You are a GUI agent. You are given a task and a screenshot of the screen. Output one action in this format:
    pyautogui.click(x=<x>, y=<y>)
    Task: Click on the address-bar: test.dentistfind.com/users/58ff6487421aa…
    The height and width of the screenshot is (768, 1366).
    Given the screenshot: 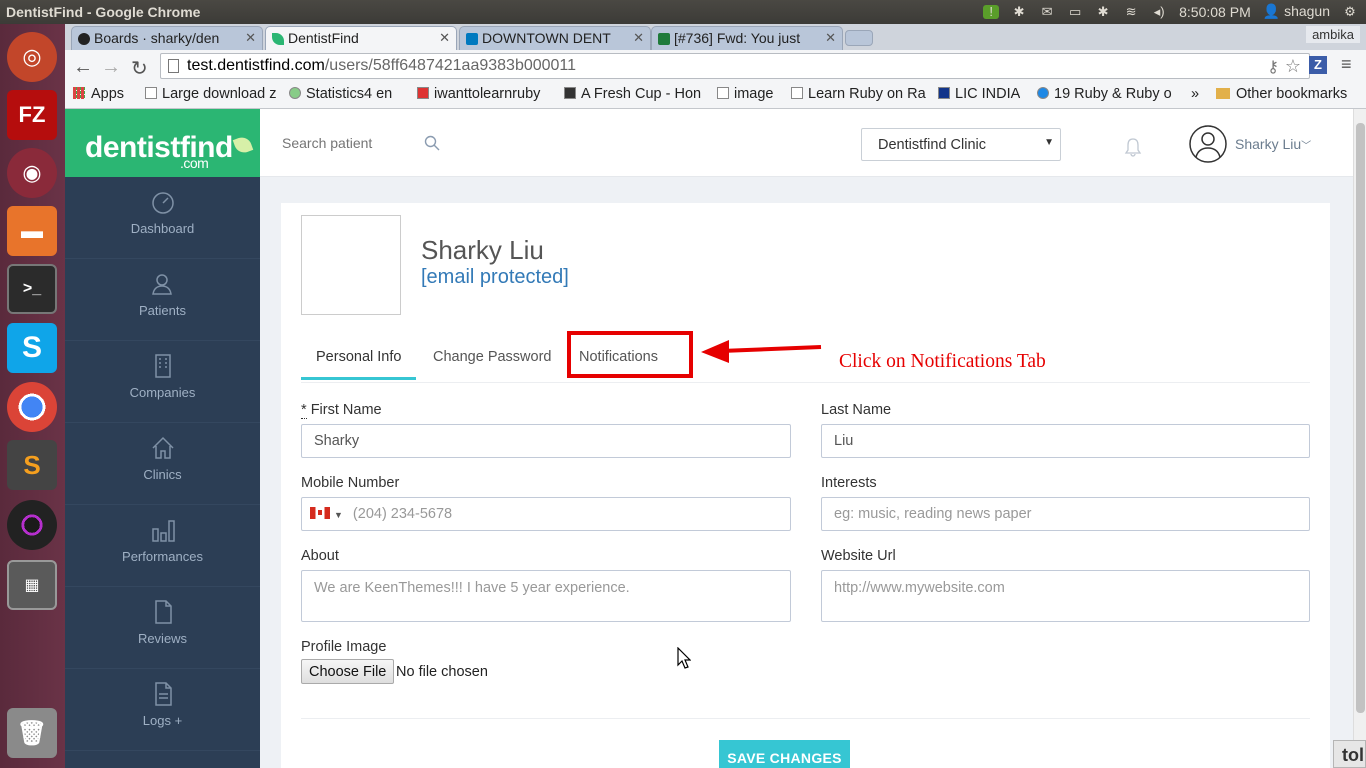 What is the action you would take?
    pyautogui.click(x=735, y=66)
    